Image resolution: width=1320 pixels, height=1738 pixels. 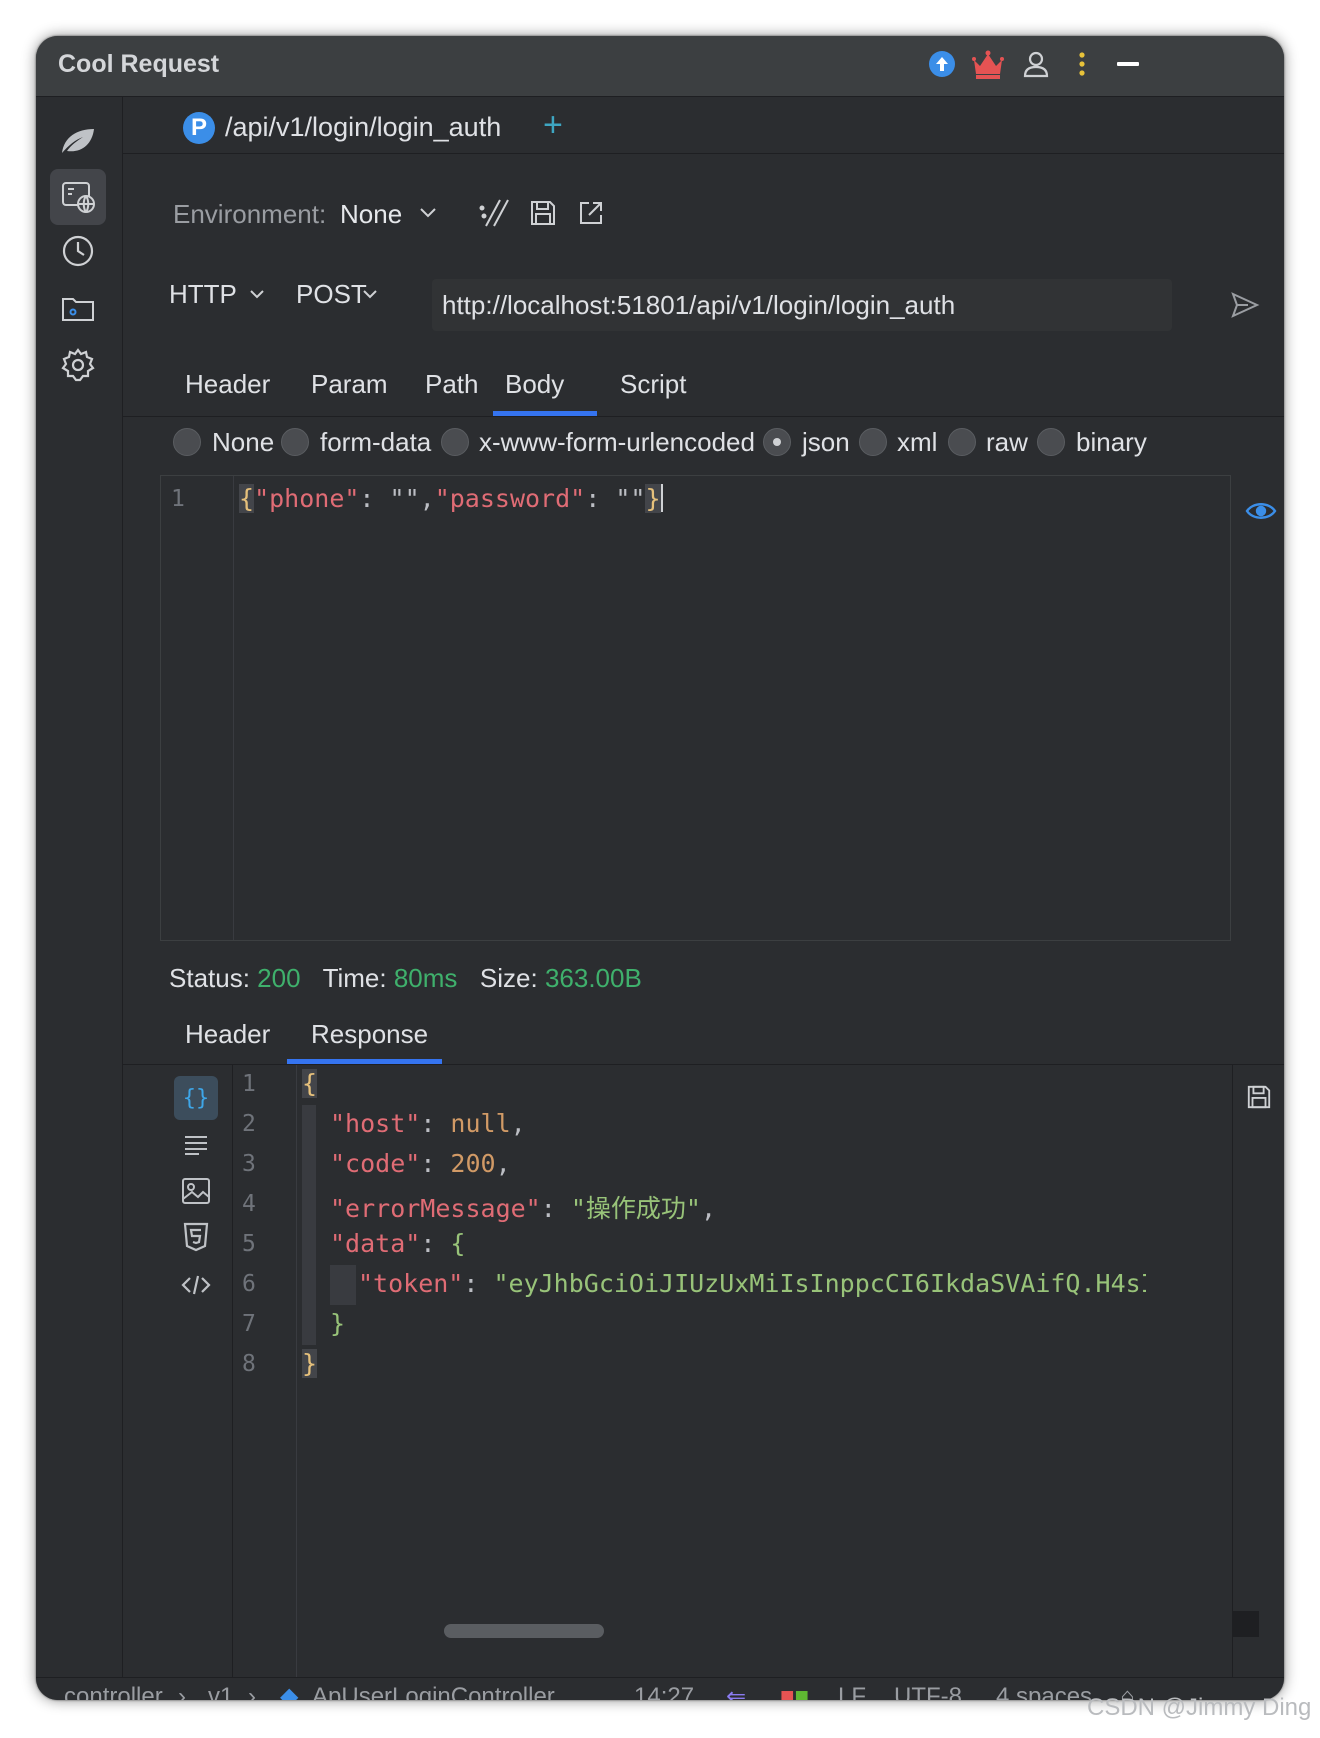 I want to click on indent-setting: 4 spaces, so click(x=1044, y=1691).